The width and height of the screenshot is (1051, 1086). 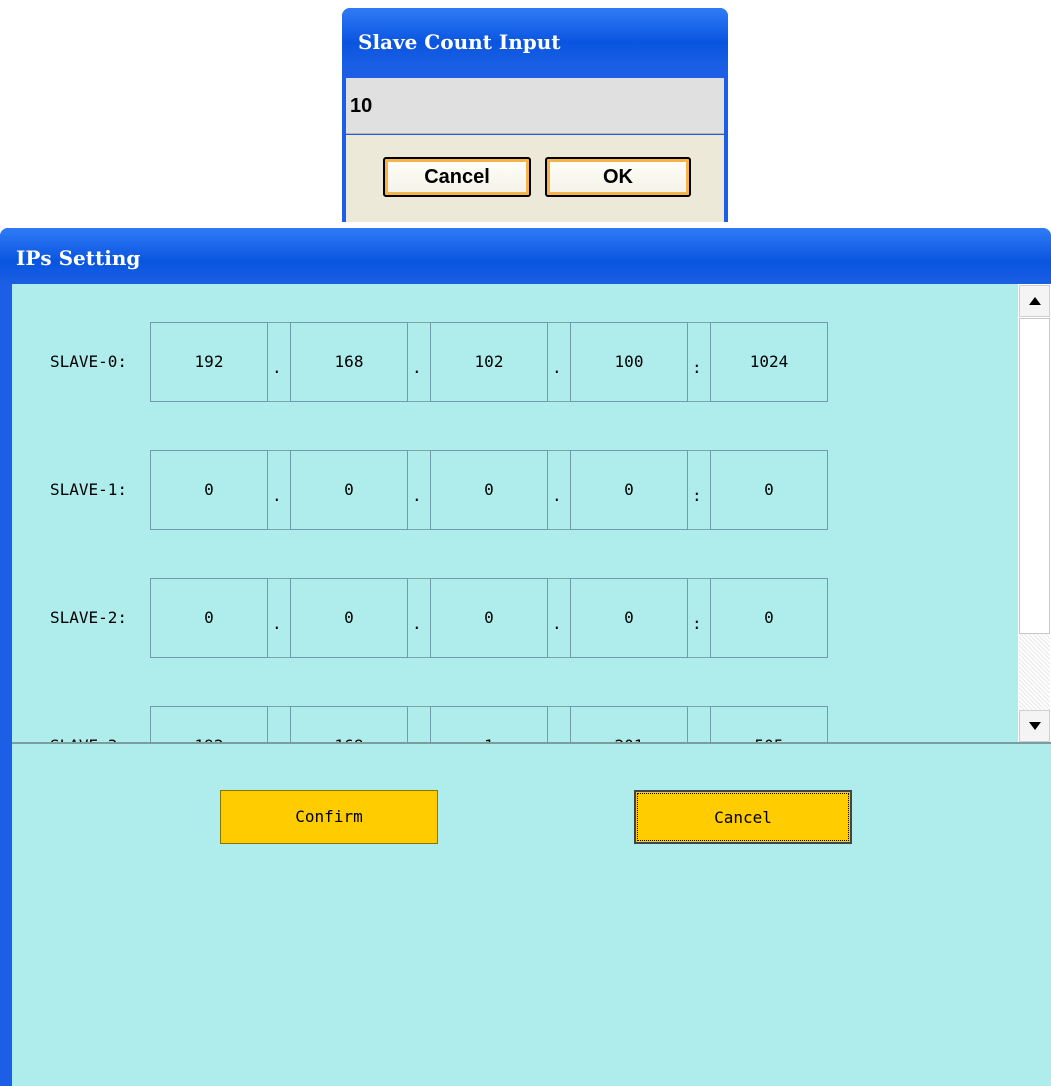 I want to click on slave-row: SLAVE-3:192.168.1.201:505, so click(x=512, y=724).